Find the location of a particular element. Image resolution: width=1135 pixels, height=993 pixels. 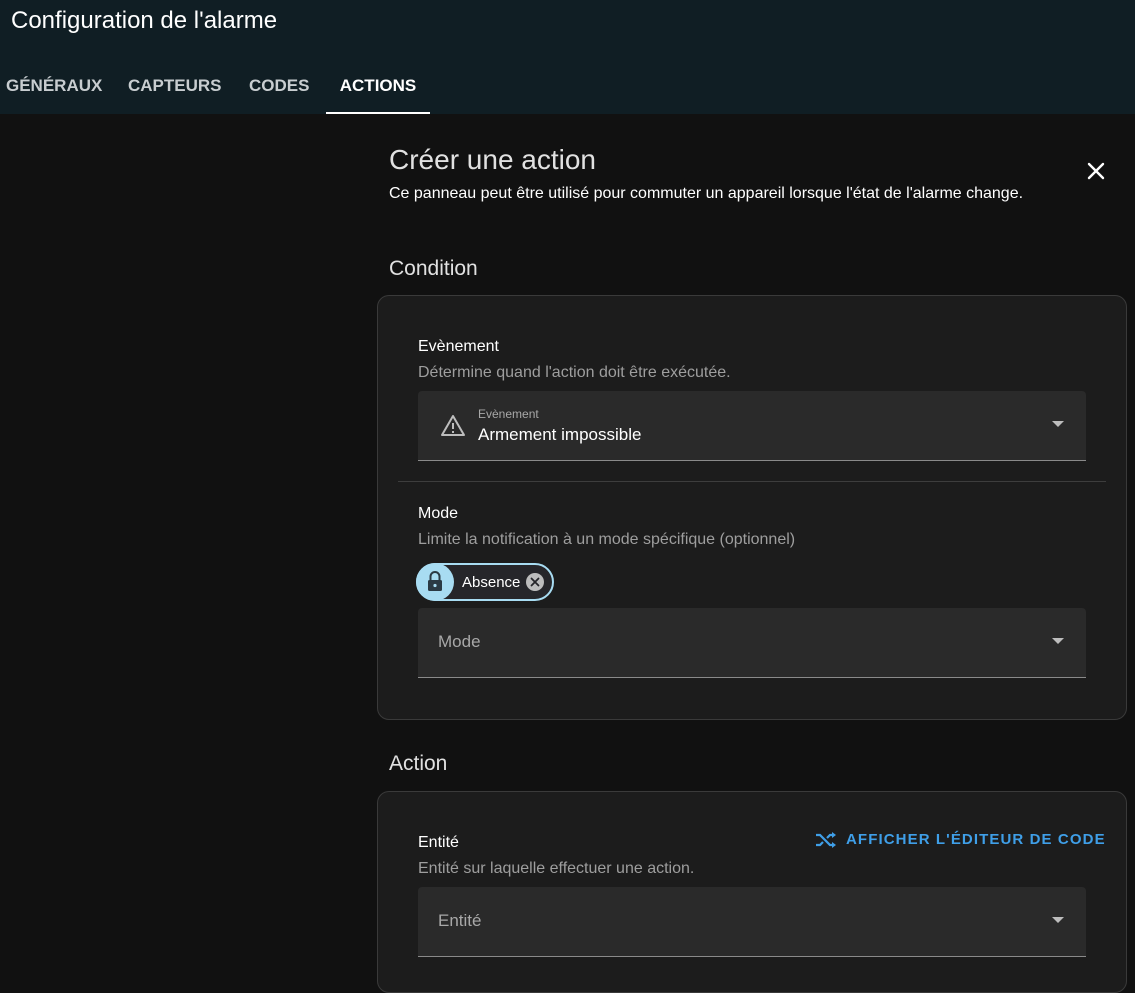

panel-title: Créer une action is located at coordinates (493, 159).